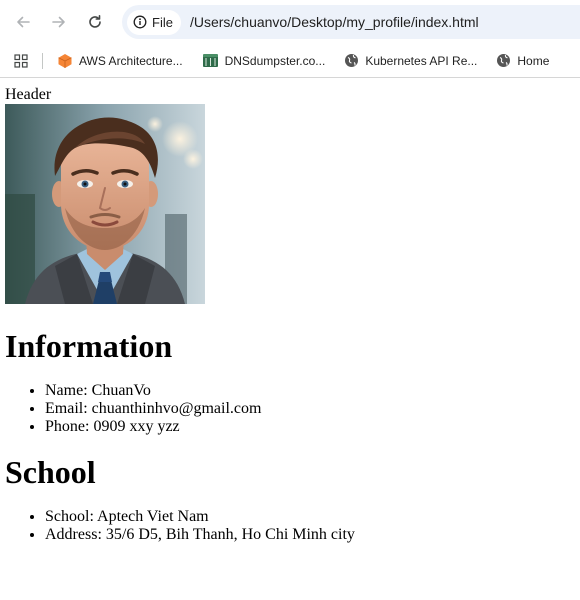 This screenshot has width=580, height=600. I want to click on info-phone-item: Phone: 0909 xxy yzz, so click(312, 427).